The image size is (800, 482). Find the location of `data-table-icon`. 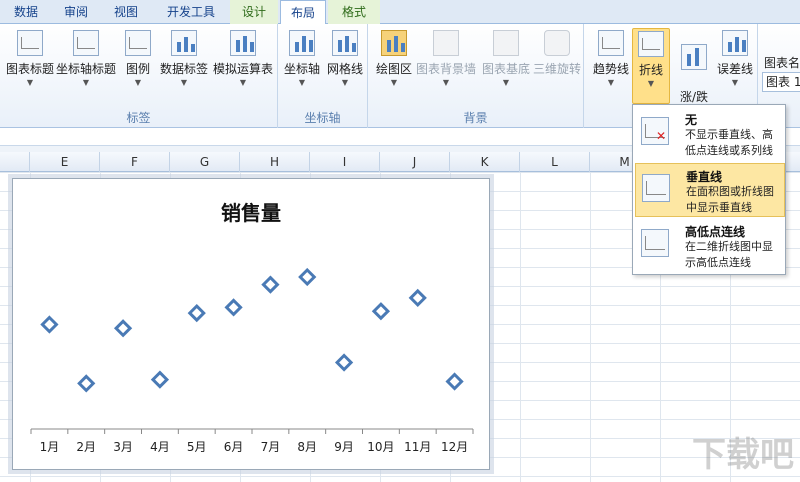

data-table-icon is located at coordinates (243, 43).